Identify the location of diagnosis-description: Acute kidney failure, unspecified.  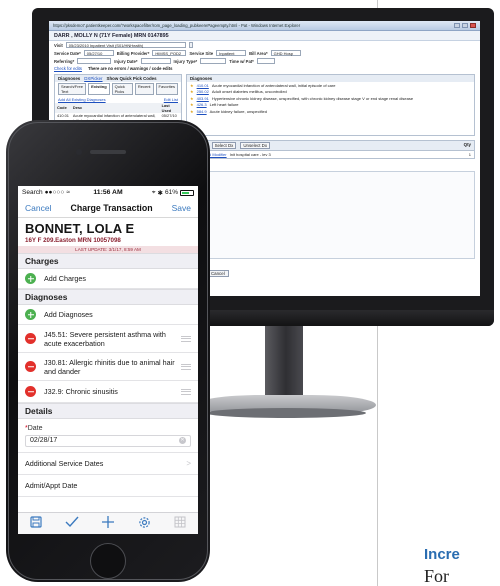
(238, 111).